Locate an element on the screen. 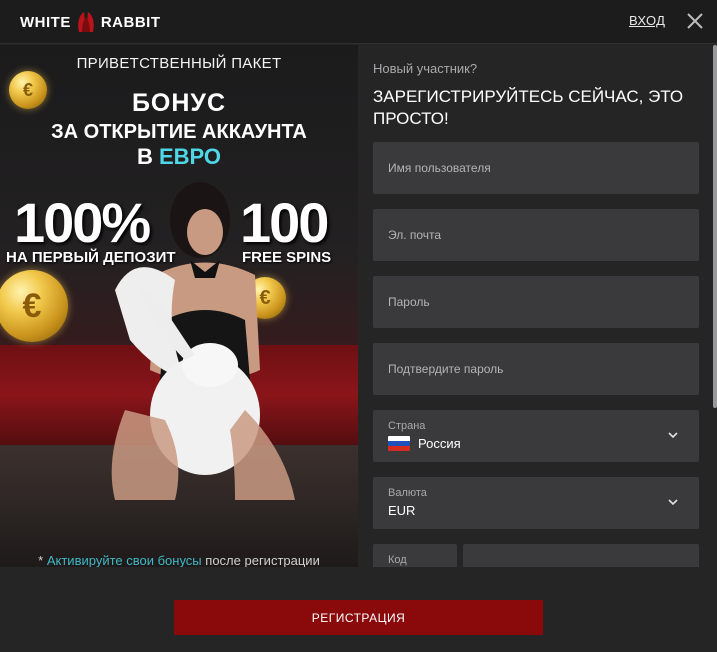  country-select: Страна Россия is located at coordinates (536, 436).